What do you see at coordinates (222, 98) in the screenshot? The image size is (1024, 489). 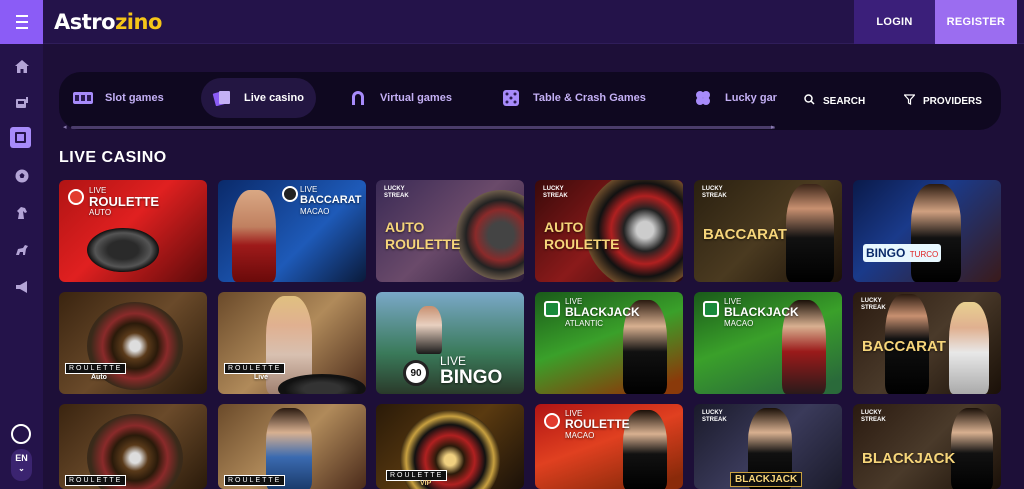 I see `cards-icon` at bounding box center [222, 98].